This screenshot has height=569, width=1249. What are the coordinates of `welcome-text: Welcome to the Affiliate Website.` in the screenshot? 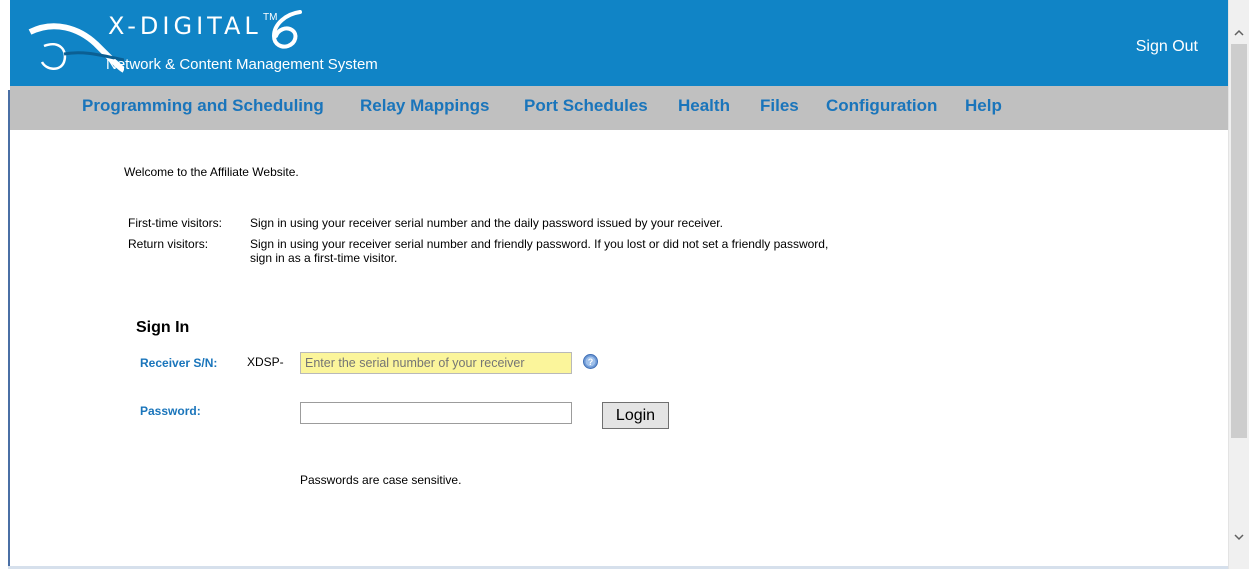 It's located at (211, 172).